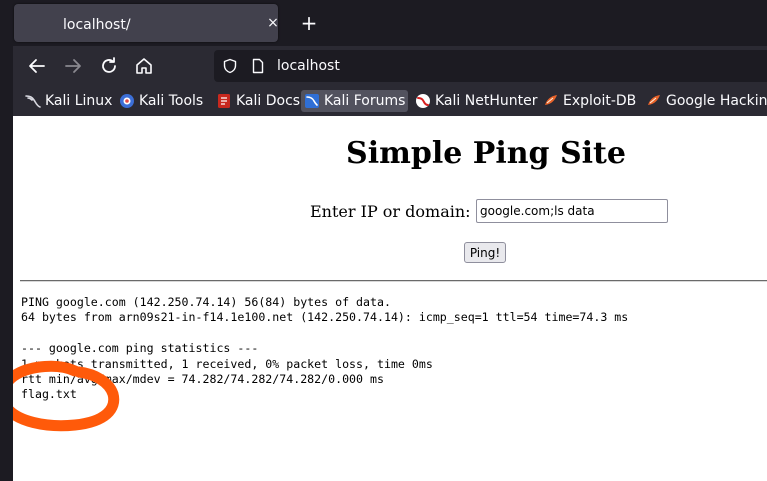 The image size is (767, 481). I want to click on bookmark-kali-linux: Kali Linux, so click(68, 101).